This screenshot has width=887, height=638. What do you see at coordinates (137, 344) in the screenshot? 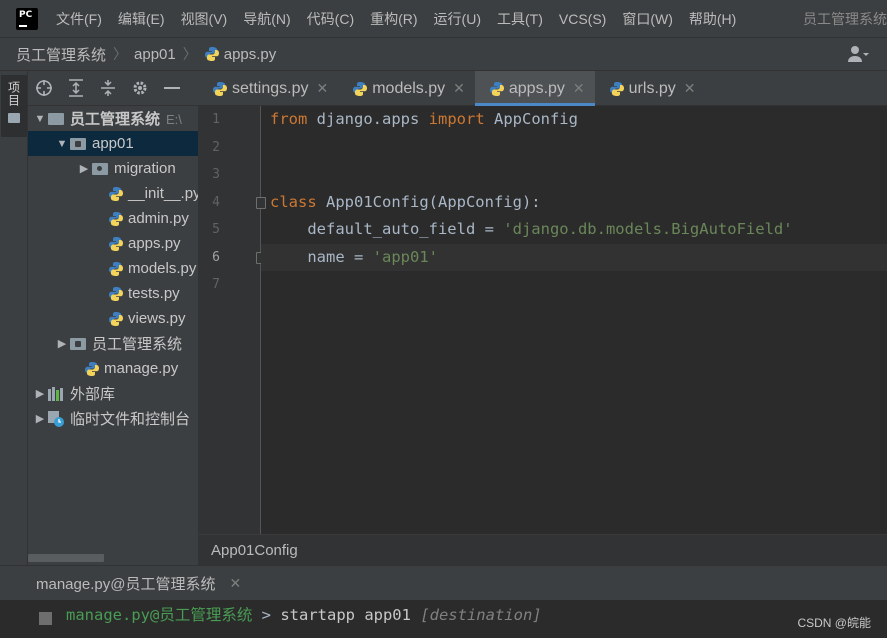
I see `tree-label: 员工管理系统` at bounding box center [137, 344].